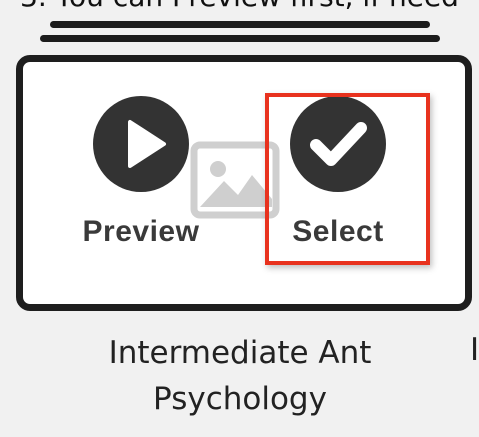 Image resolution: width=479 pixels, height=437 pixels. Describe the element at coordinates (141, 231) in the screenshot. I see `preview-label: Preview` at that location.